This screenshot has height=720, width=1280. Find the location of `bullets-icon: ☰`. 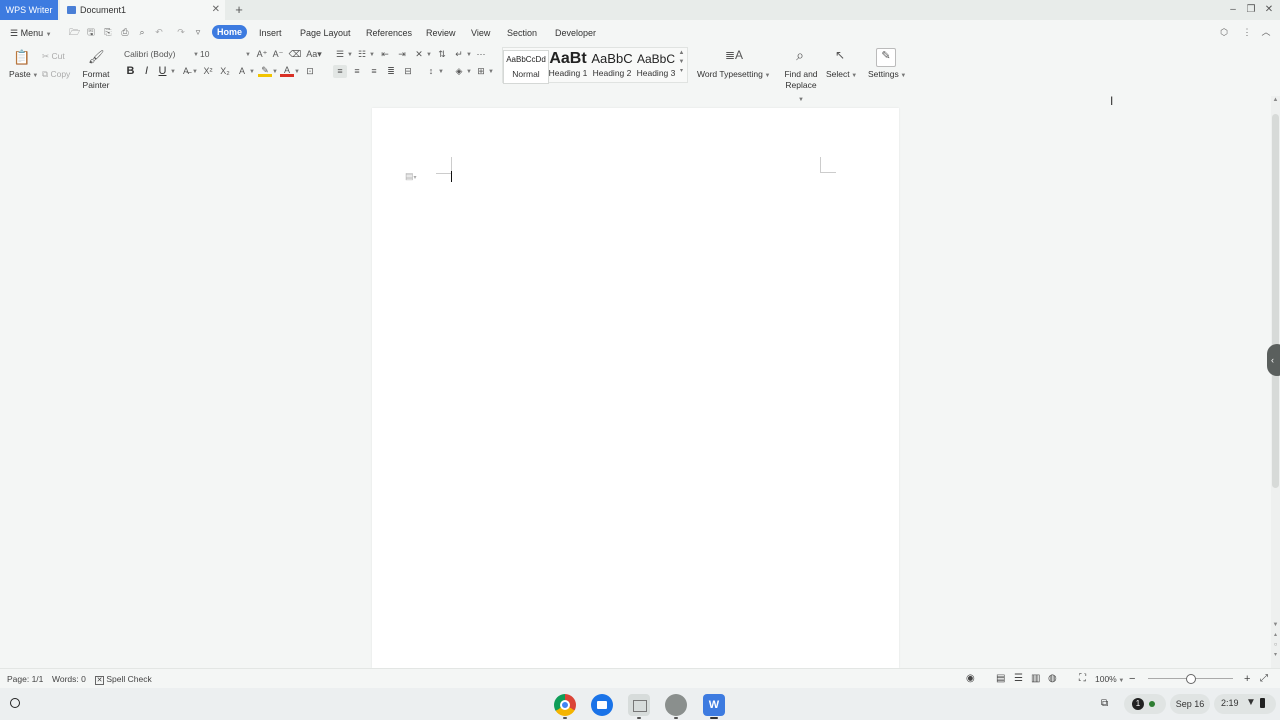

bullets-icon: ☰ is located at coordinates (340, 54).